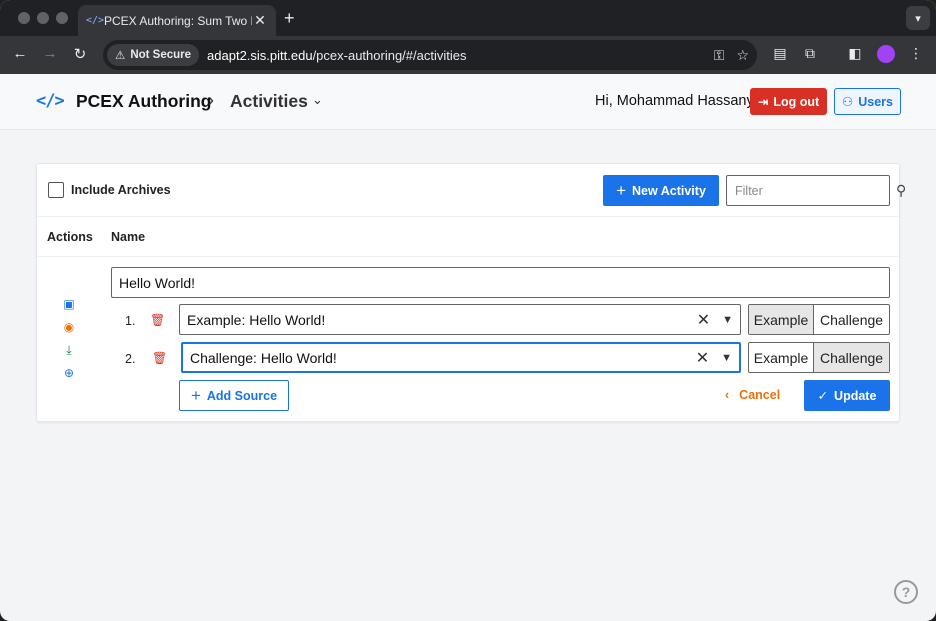 The height and width of the screenshot is (621, 936). Describe the element at coordinates (918, 18) in the screenshot. I see `tab-search-chevron-icon: ▾` at that location.